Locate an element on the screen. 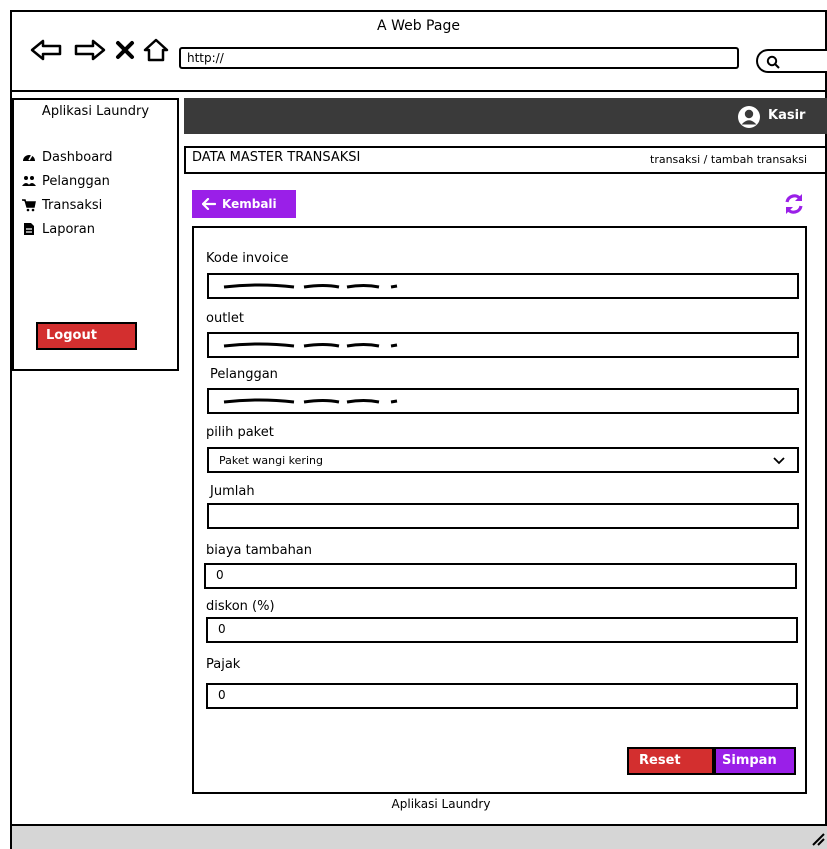 This screenshot has width=827, height=849. jumlah-input is located at coordinates (503, 516).